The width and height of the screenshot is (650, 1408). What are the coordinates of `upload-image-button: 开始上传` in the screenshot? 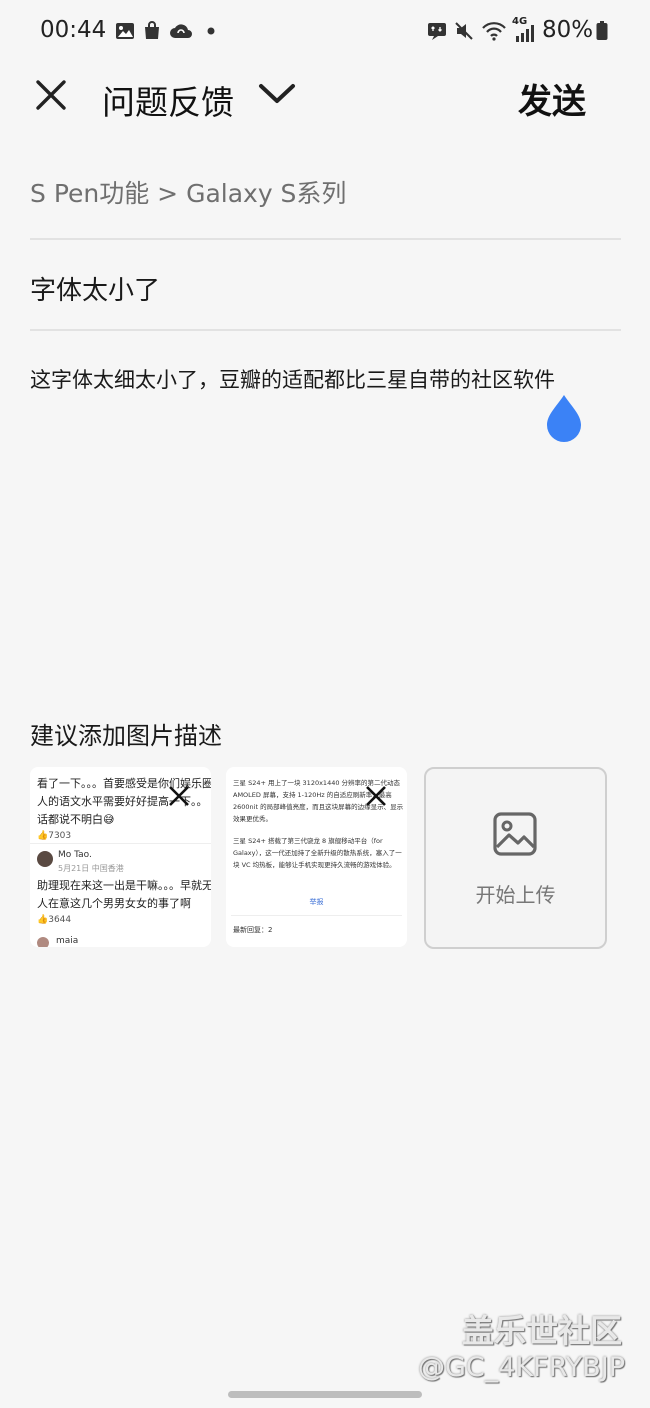 It's located at (515, 858).